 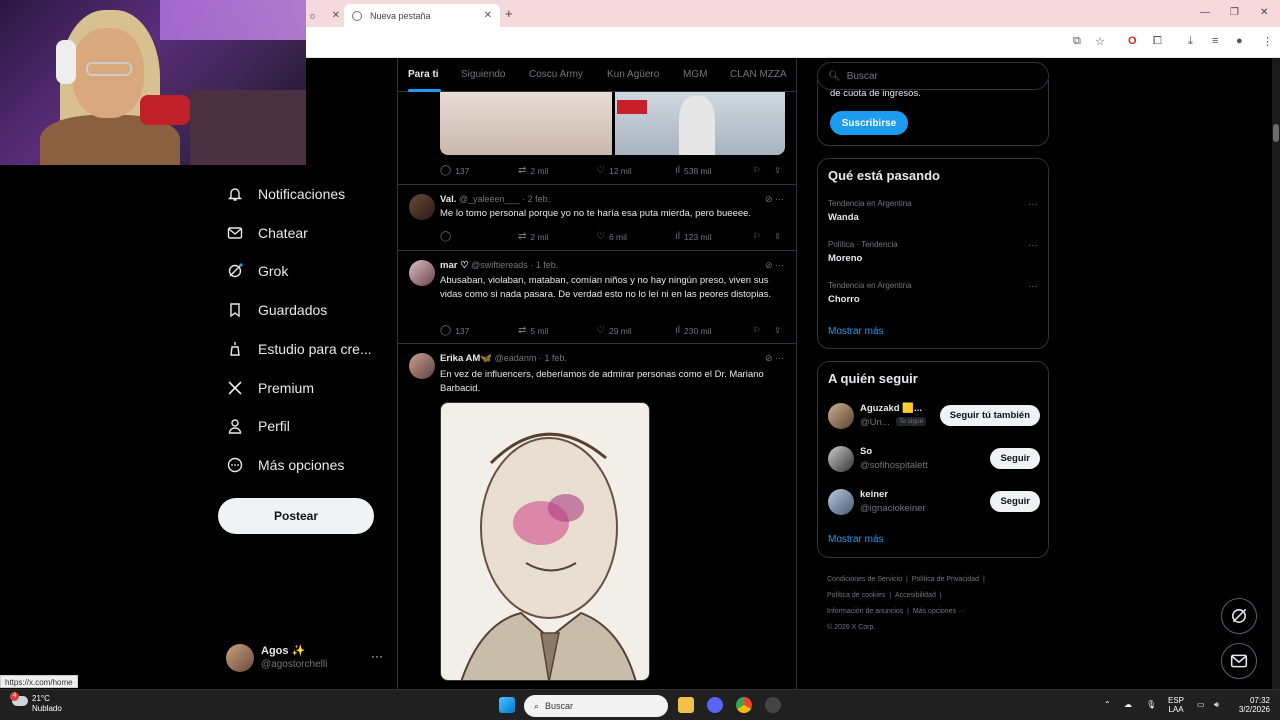 What do you see at coordinates (1107, 704) in the screenshot?
I see `chevron-up-icon: ⌃` at bounding box center [1107, 704].